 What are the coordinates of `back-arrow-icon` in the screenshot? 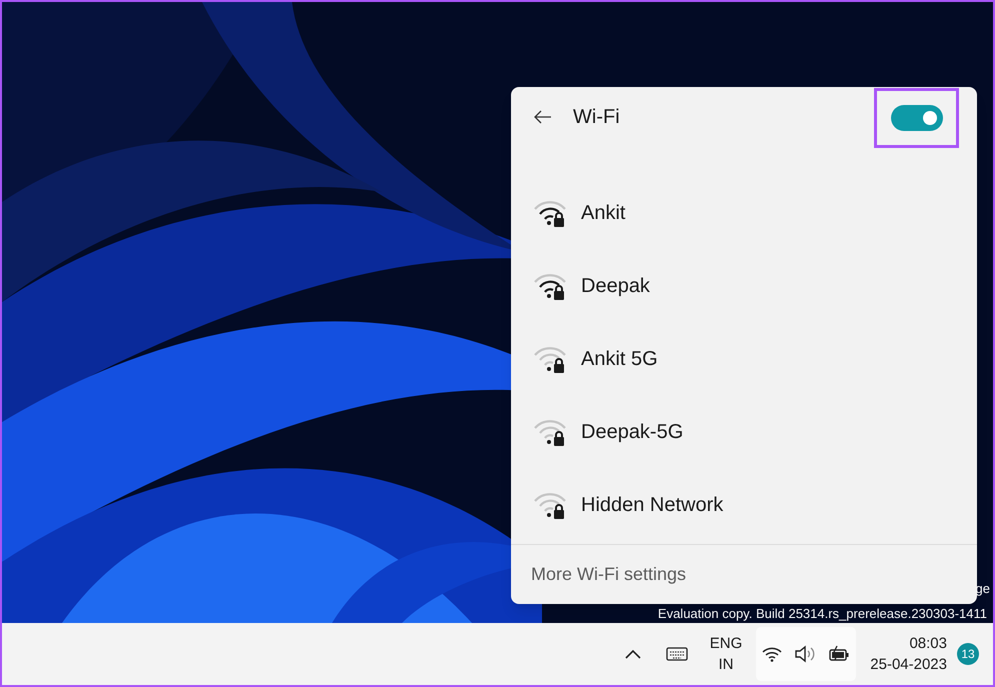 It's located at (543, 117).